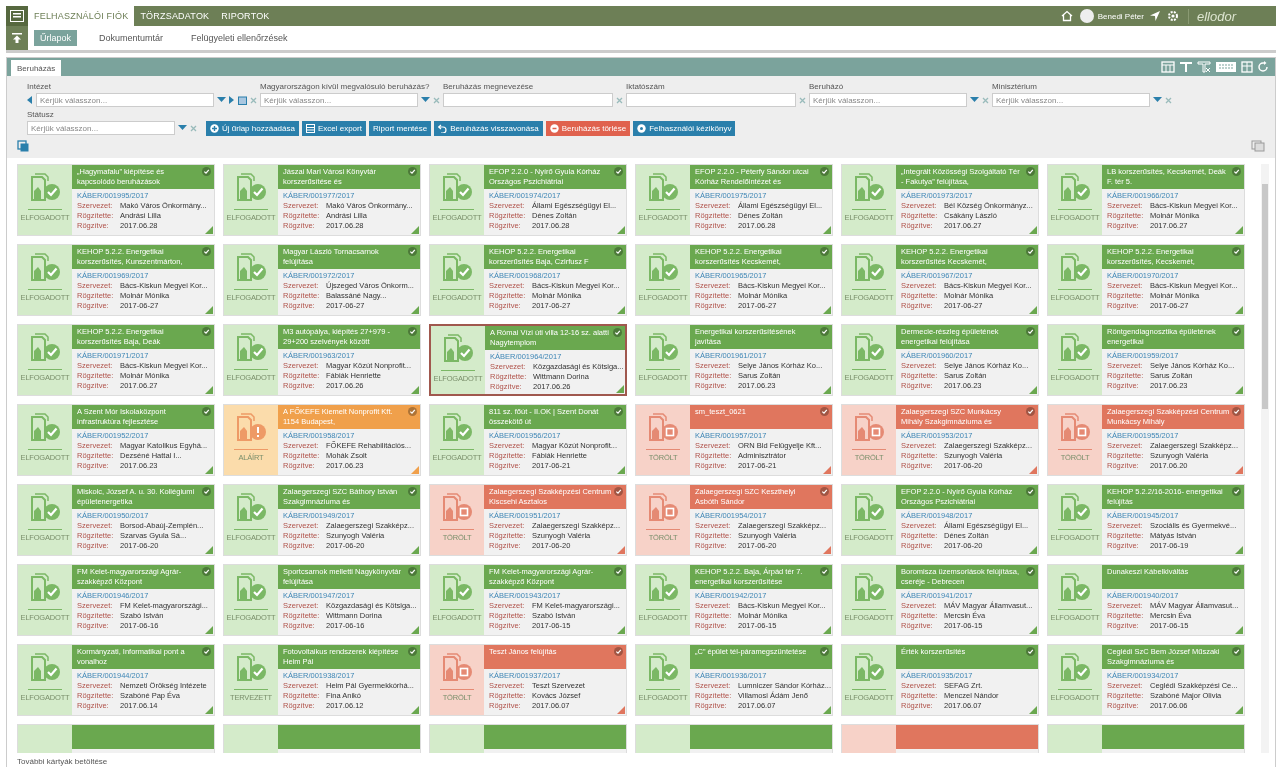 This screenshot has width=1282, height=767. I want to click on nav-tab: Dokumentumtár, so click(131, 38).